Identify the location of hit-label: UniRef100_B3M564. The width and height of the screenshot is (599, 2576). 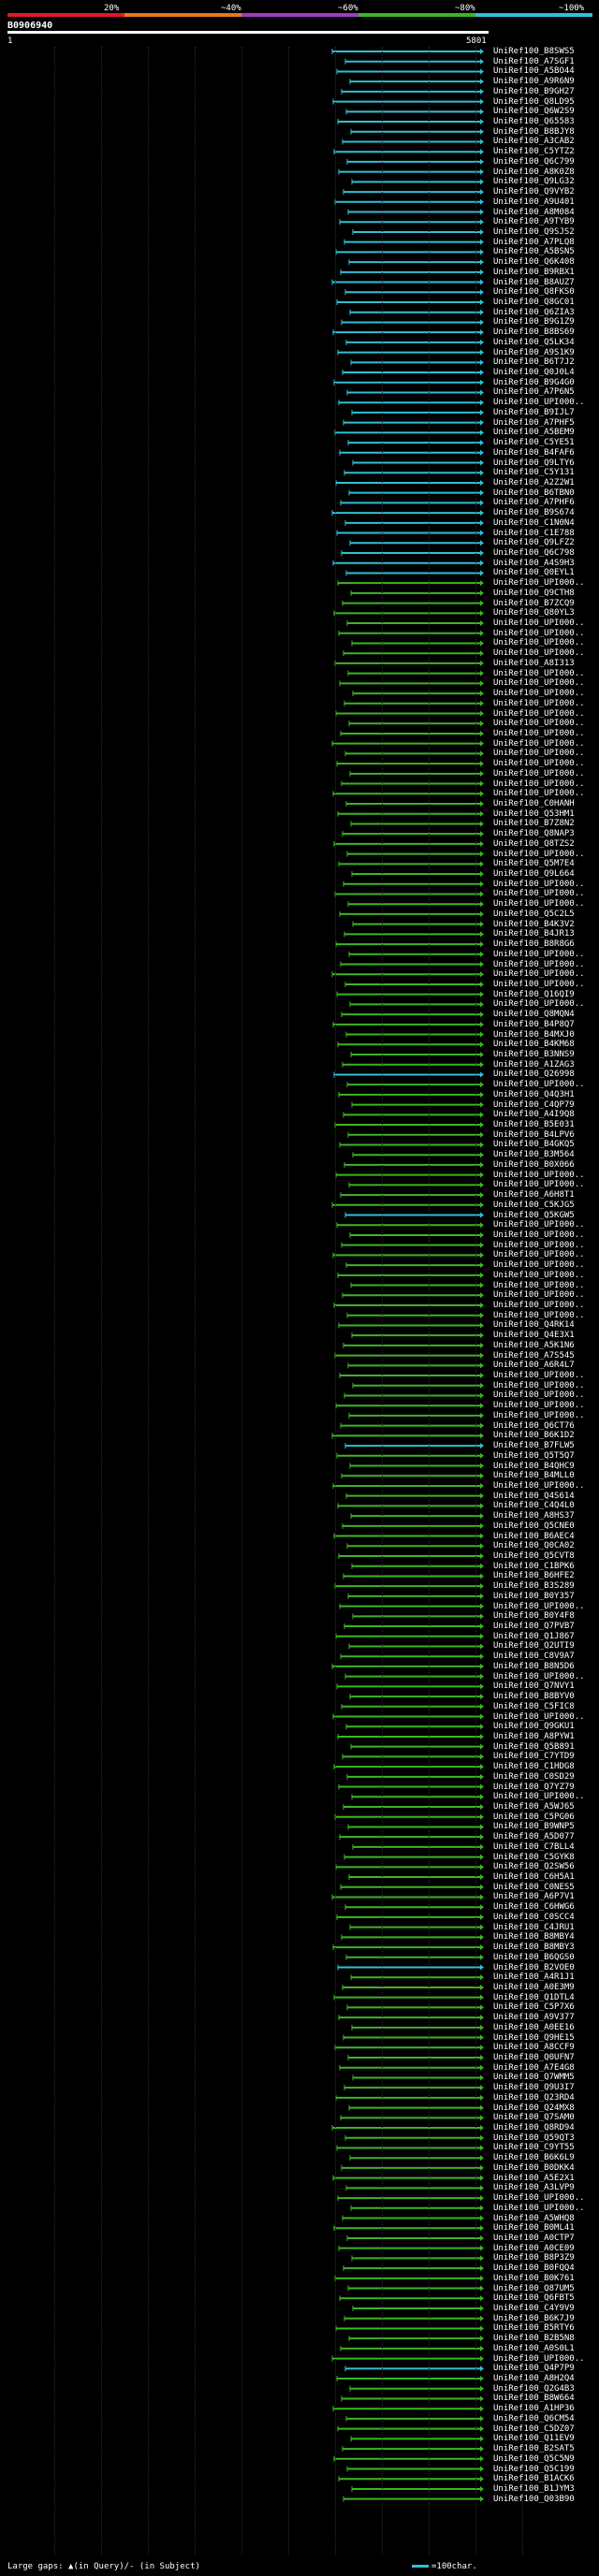
(534, 1154).